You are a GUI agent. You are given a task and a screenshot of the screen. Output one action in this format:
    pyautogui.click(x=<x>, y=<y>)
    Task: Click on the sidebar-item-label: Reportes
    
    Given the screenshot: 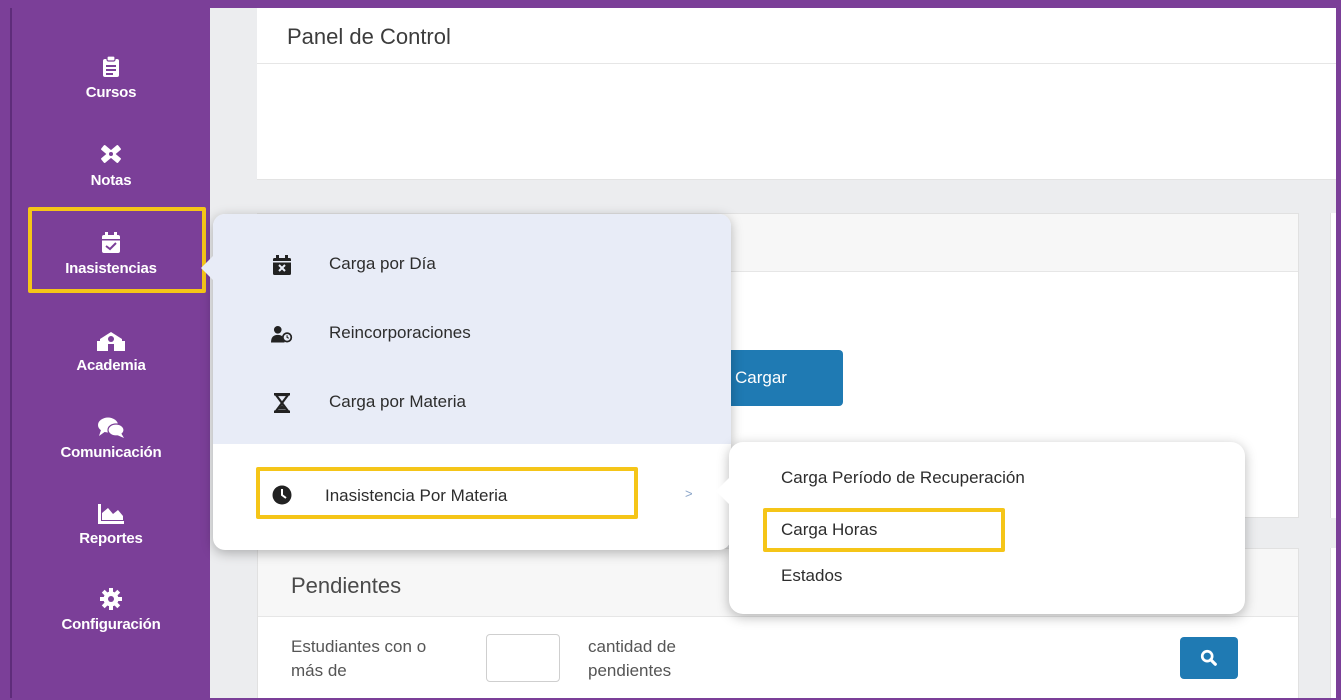 What is the action you would take?
    pyautogui.click(x=111, y=538)
    